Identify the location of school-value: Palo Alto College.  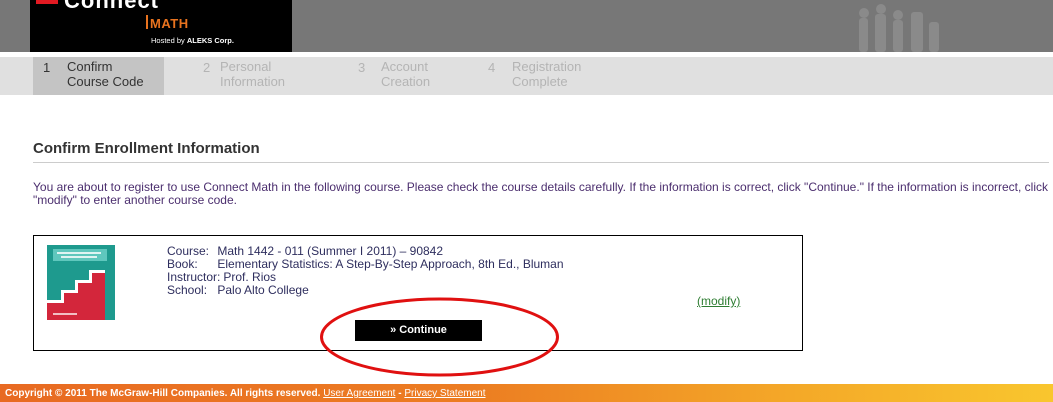
(263, 290).